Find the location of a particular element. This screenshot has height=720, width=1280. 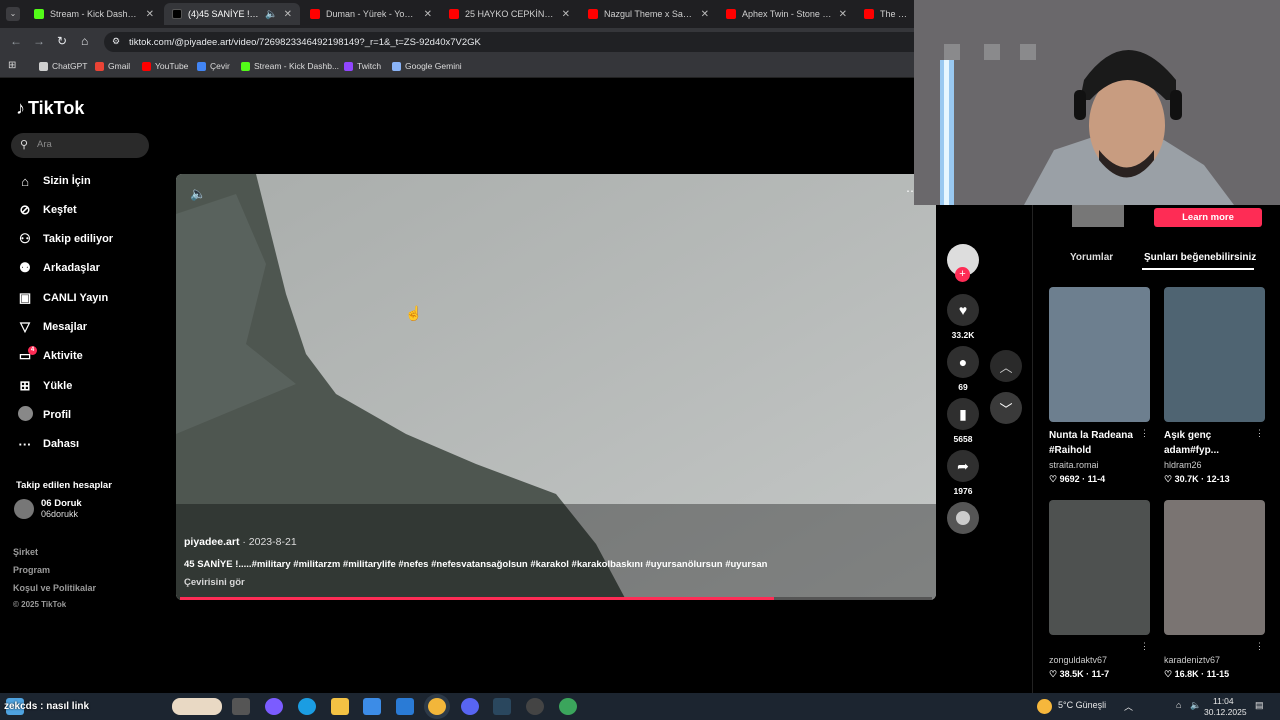

notification-icon: ▤ is located at coordinates (1259, 705).